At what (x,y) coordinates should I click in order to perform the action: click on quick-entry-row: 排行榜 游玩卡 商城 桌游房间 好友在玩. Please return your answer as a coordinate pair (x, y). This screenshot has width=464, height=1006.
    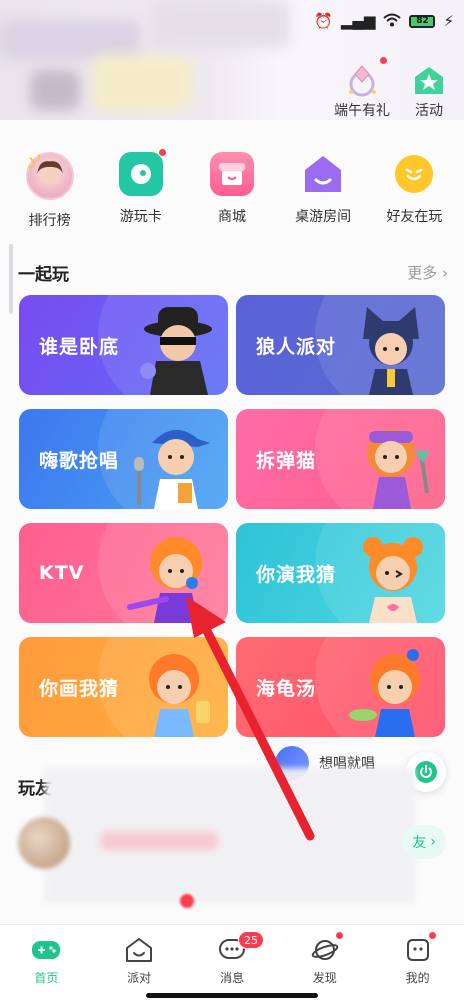
    Looking at the image, I should click on (232, 189).